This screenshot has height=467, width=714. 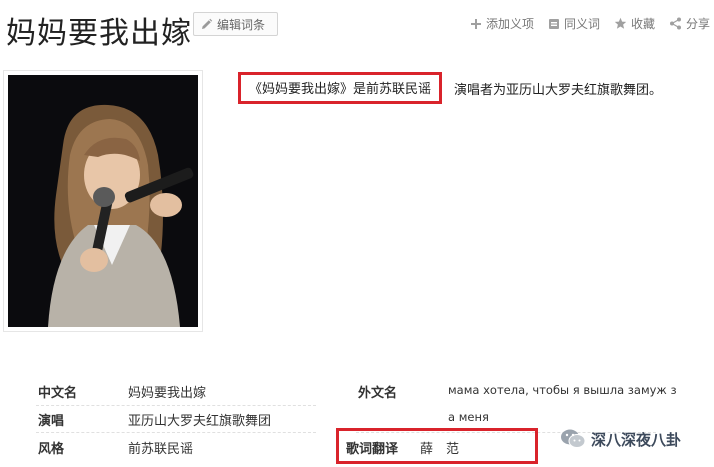 I want to click on summary-rest: 演唱者为亚历山大罗夫红旗歌舞团。, so click(x=558, y=90).